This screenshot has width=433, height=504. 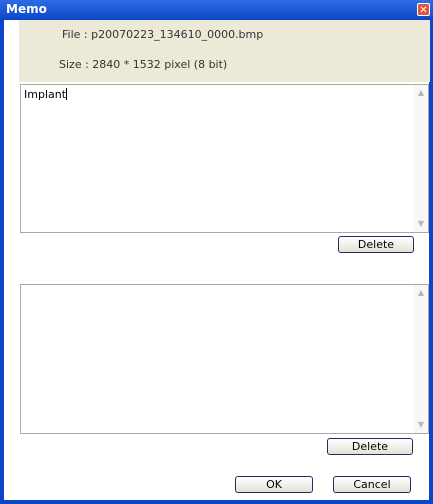 What do you see at coordinates (274, 484) in the screenshot?
I see `ok-button: OK` at bounding box center [274, 484].